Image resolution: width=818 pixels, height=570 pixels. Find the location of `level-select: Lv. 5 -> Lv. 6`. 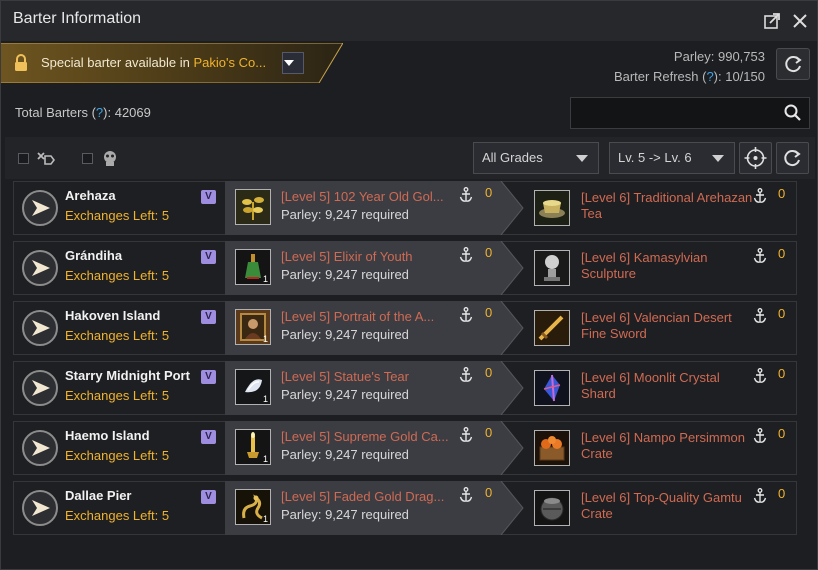

level-select: Lv. 5 -> Lv. 6 is located at coordinates (672, 158).